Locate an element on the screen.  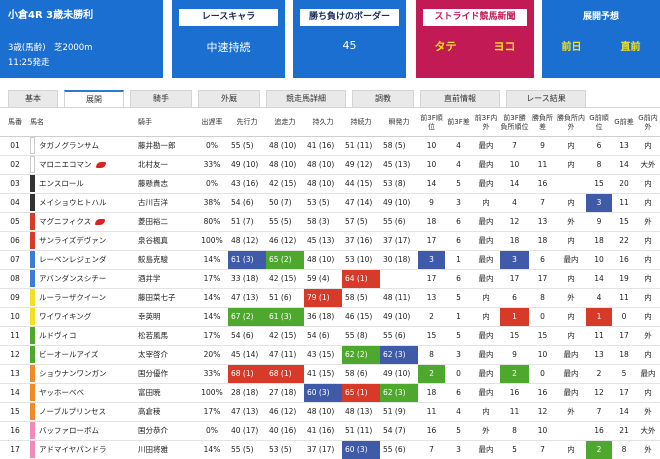
jockey-cell: 富田暁 is located at coordinates (167, 393).